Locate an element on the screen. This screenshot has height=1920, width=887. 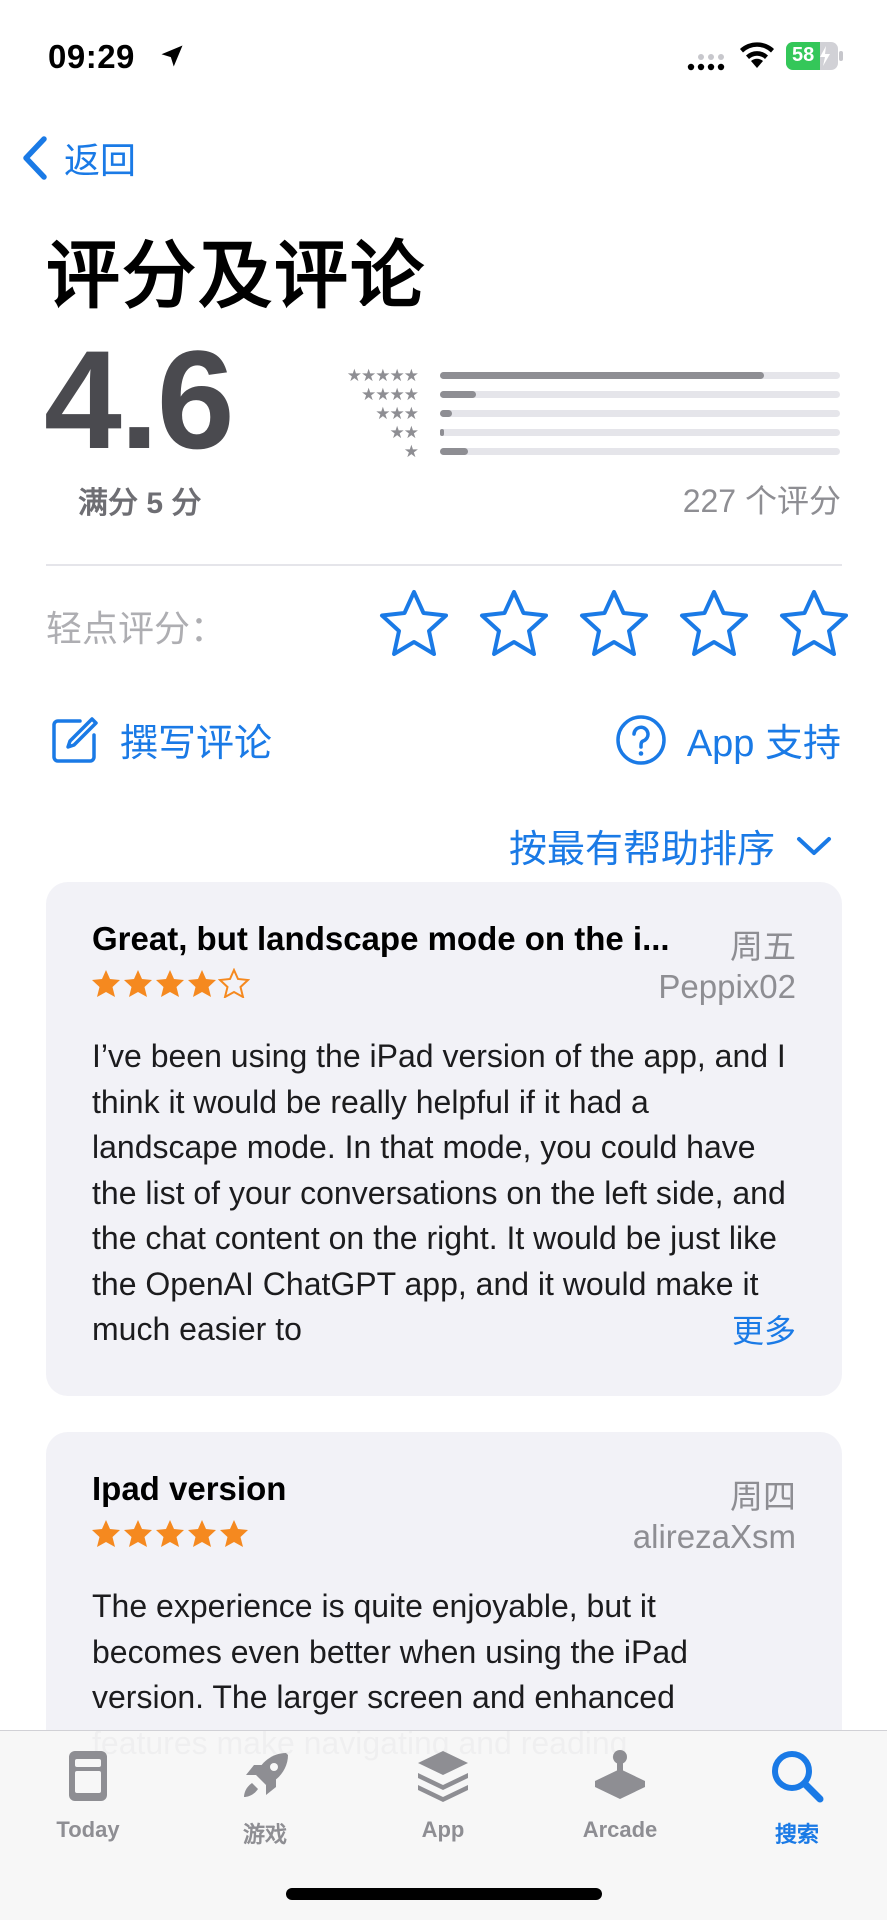
review-author: Peppix02 is located at coordinates (727, 986).